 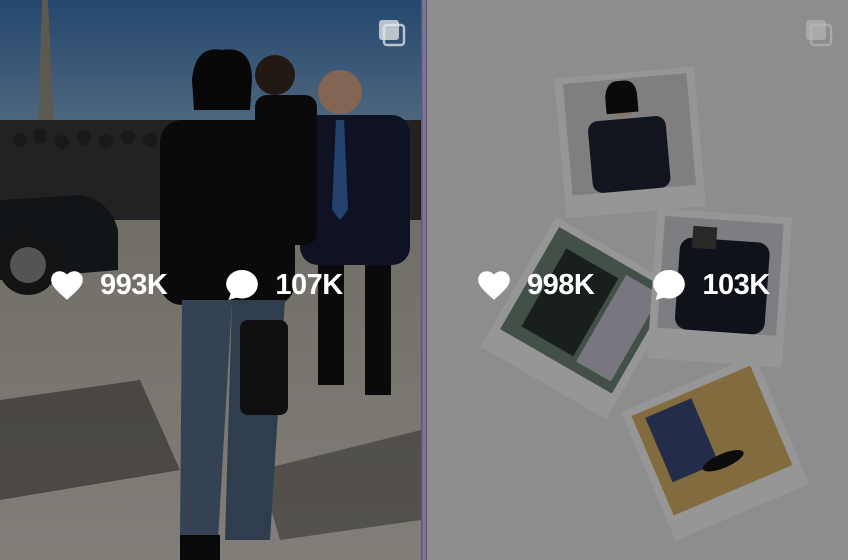 I want to click on likes-stat: 998K, so click(x=535, y=285).